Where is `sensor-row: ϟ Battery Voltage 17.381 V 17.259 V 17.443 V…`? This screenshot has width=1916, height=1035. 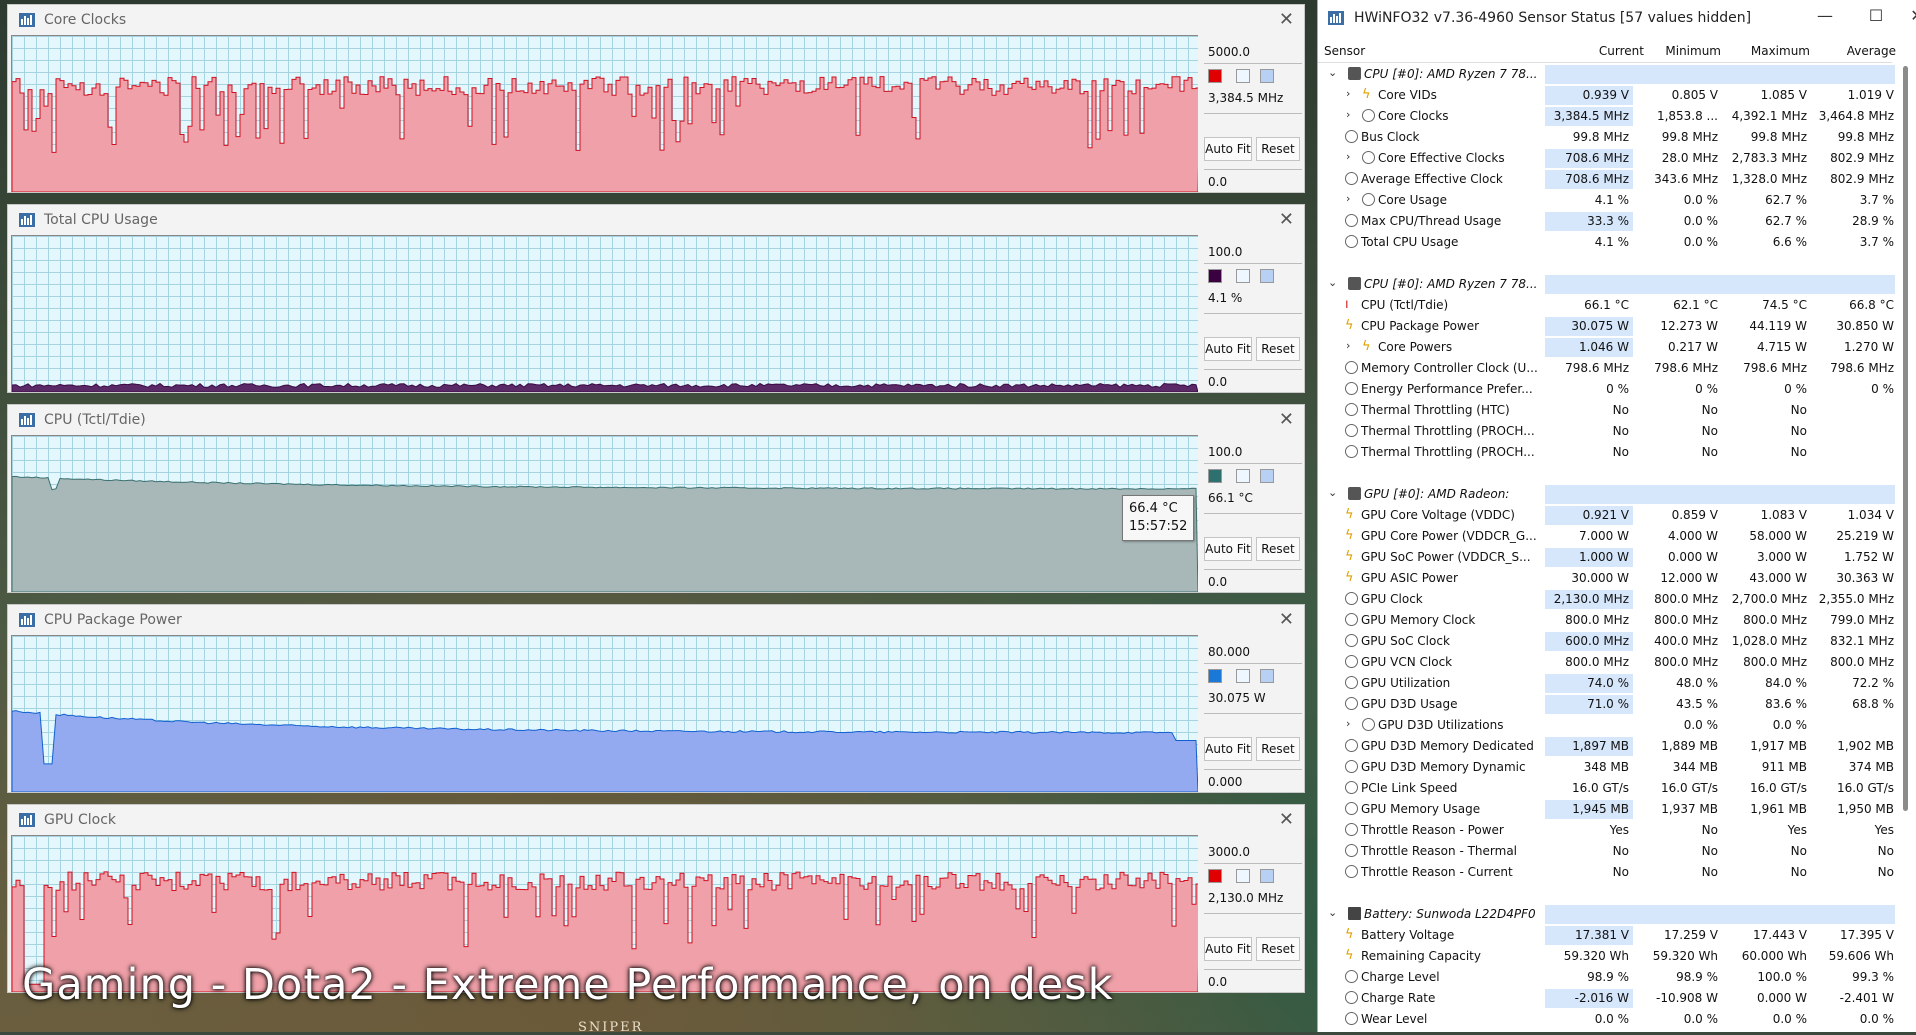 sensor-row: ϟ Battery Voltage 17.381 V 17.259 V 17.443 V… is located at coordinates (1606, 935).